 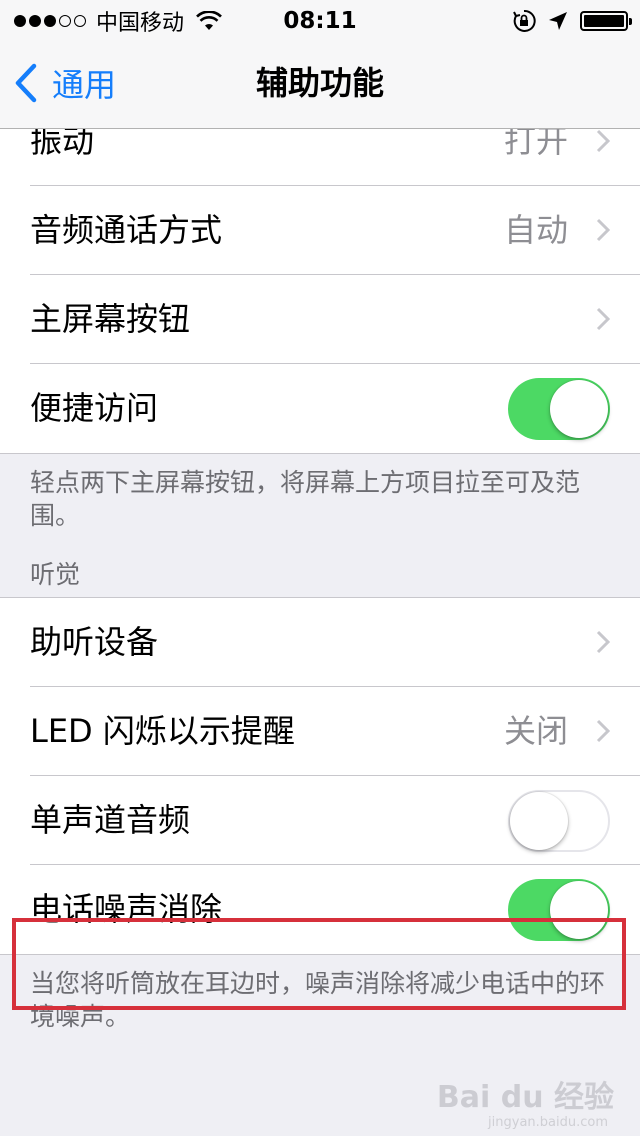 I want to click on location-arrow-icon, so click(x=558, y=21).